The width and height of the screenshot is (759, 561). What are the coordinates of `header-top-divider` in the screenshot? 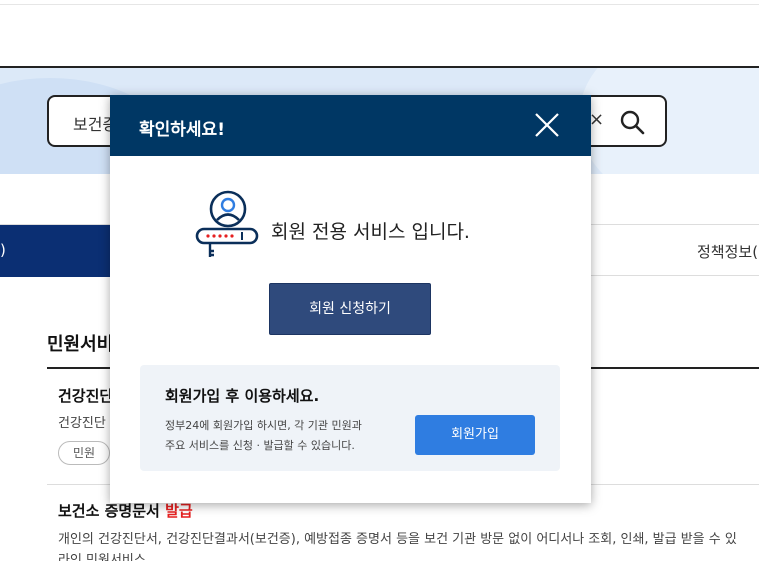 It's located at (379, 4).